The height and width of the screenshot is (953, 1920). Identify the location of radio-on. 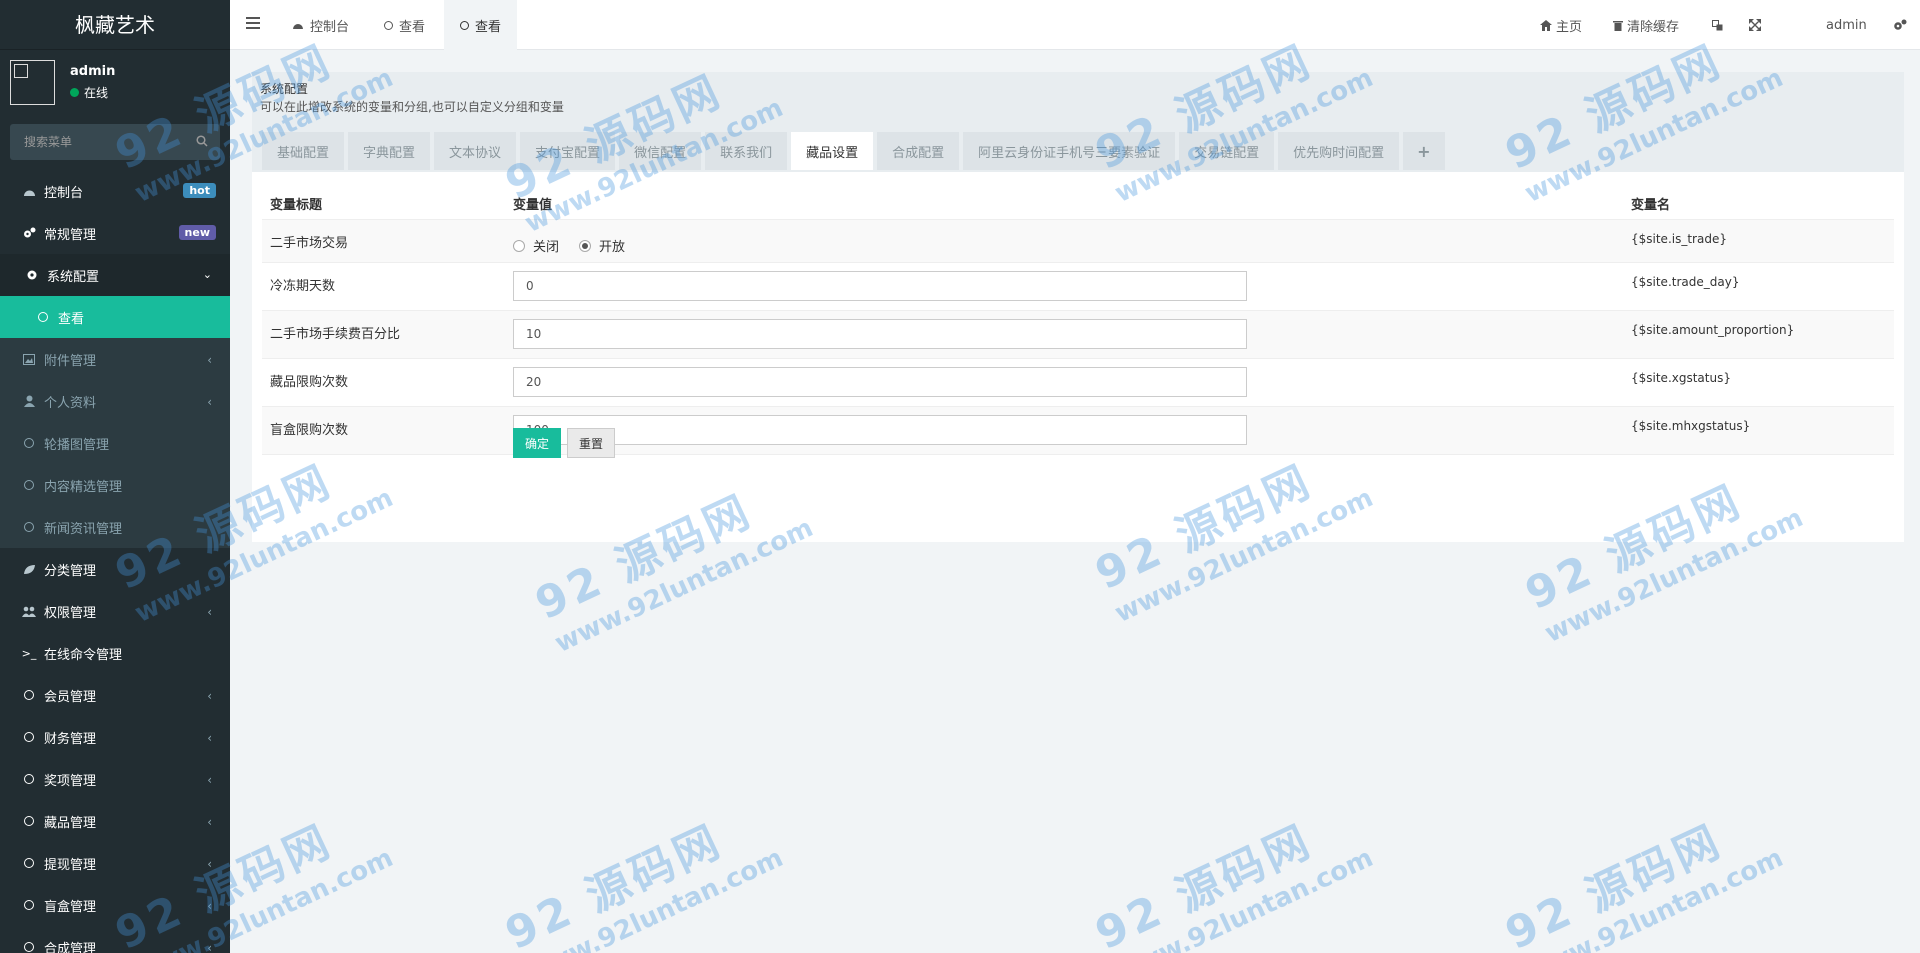
(585, 245).